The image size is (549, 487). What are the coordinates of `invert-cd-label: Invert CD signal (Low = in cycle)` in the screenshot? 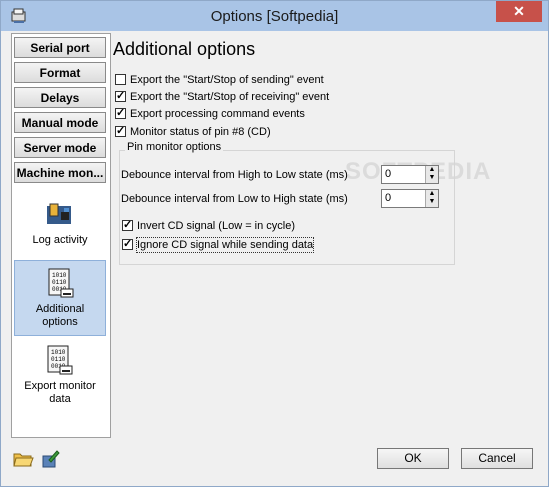 It's located at (216, 226).